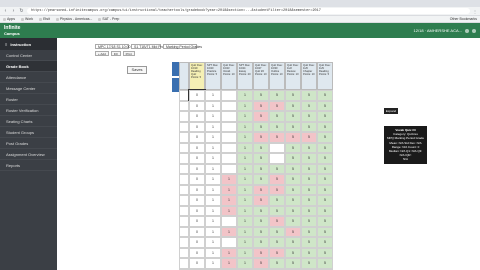 The height and width of the screenshot is (270, 480). What do you see at coordinates (13, 11) in the screenshot?
I see `forward-icon: ›` at bounding box center [13, 11].